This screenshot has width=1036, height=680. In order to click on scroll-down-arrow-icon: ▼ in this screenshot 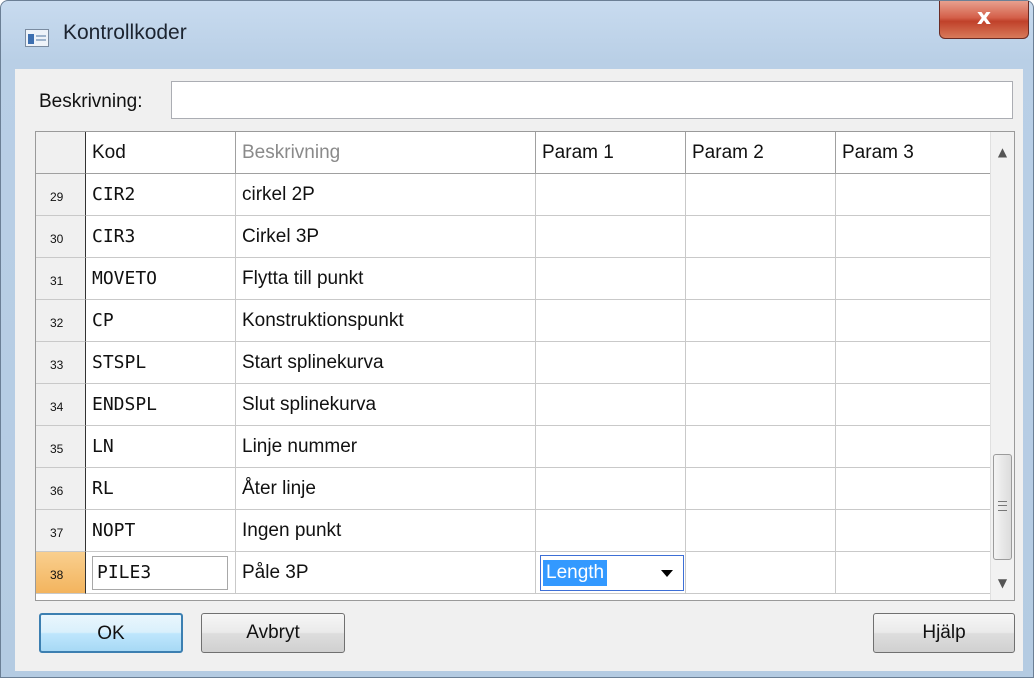, I will do `click(1002, 583)`.